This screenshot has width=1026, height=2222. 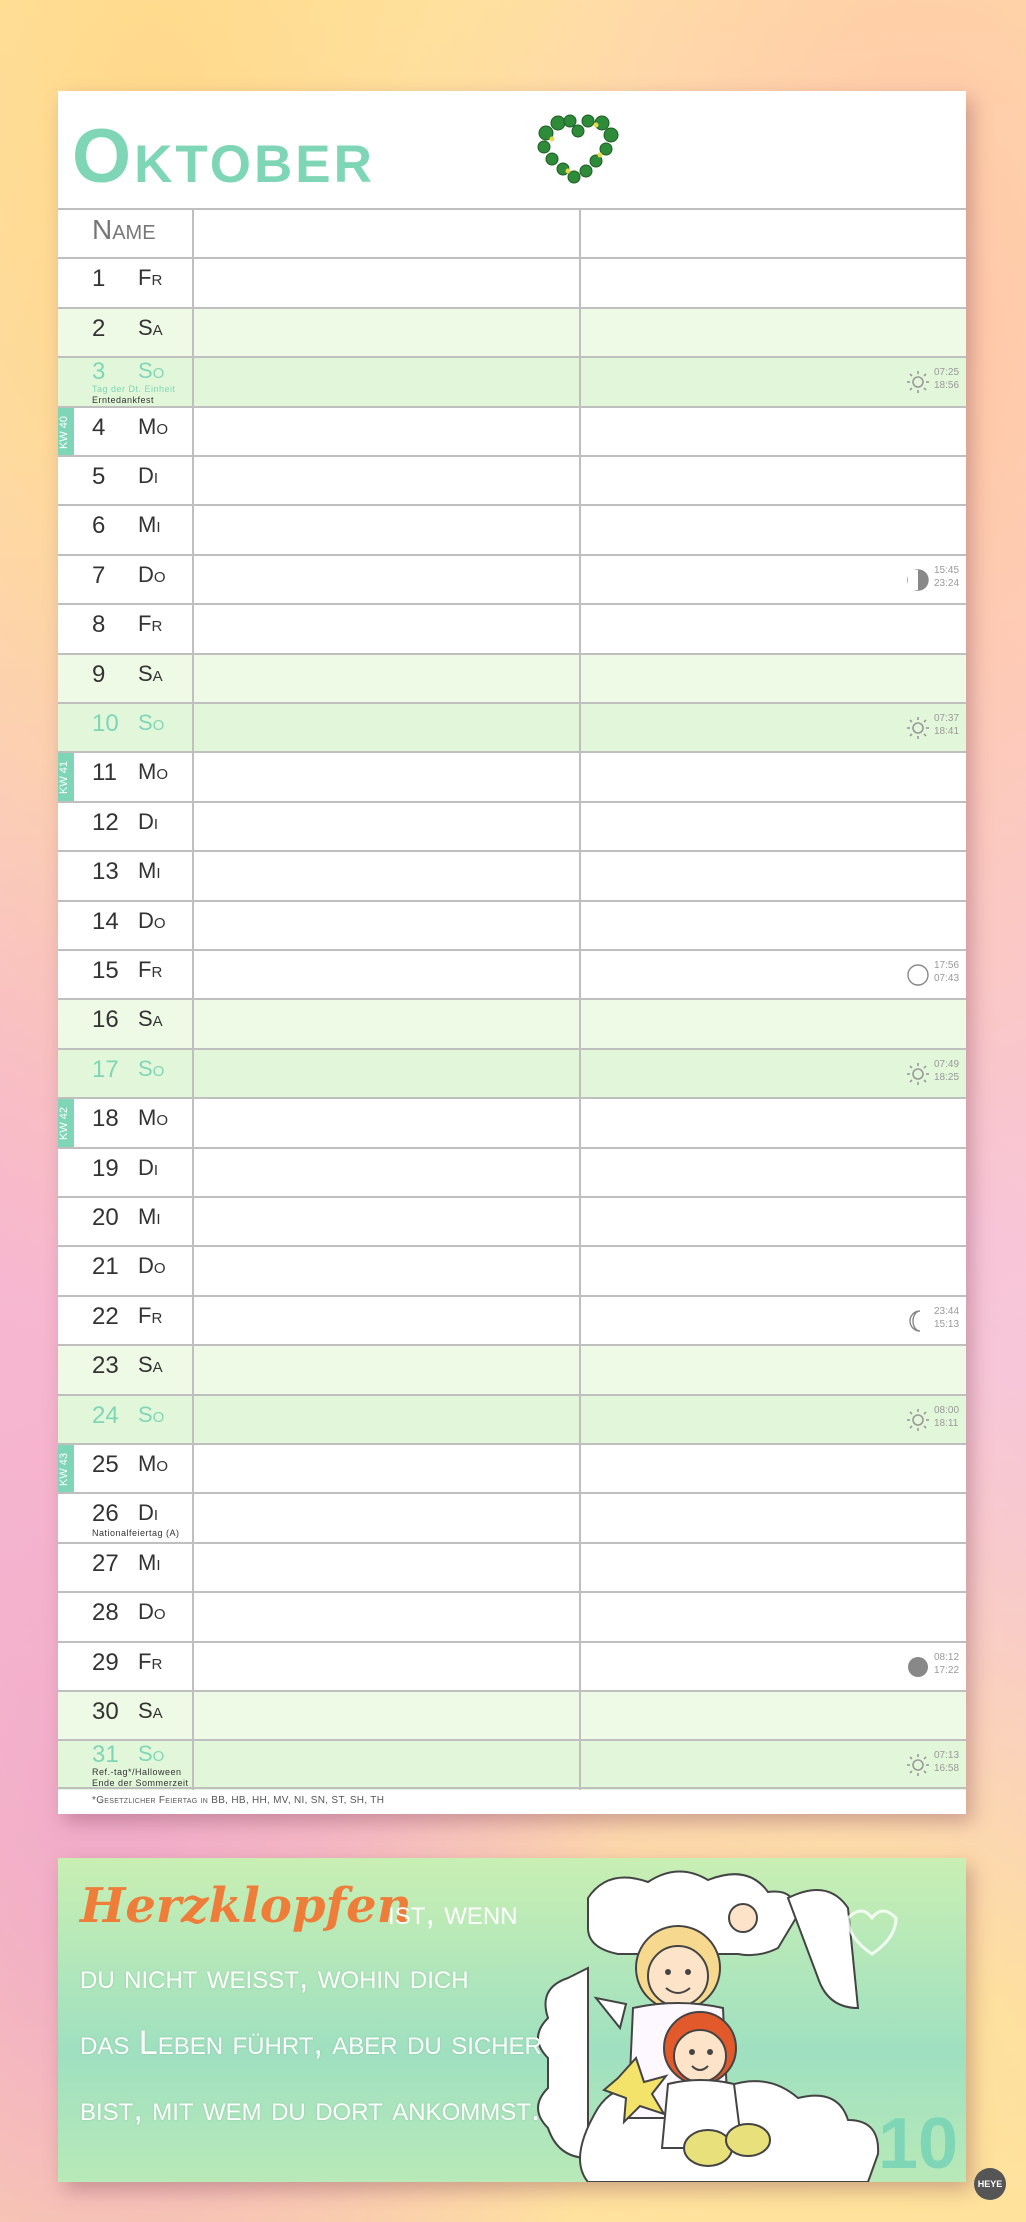 What do you see at coordinates (512, 629) in the screenshot?
I see `day-row: 8 Fr` at bounding box center [512, 629].